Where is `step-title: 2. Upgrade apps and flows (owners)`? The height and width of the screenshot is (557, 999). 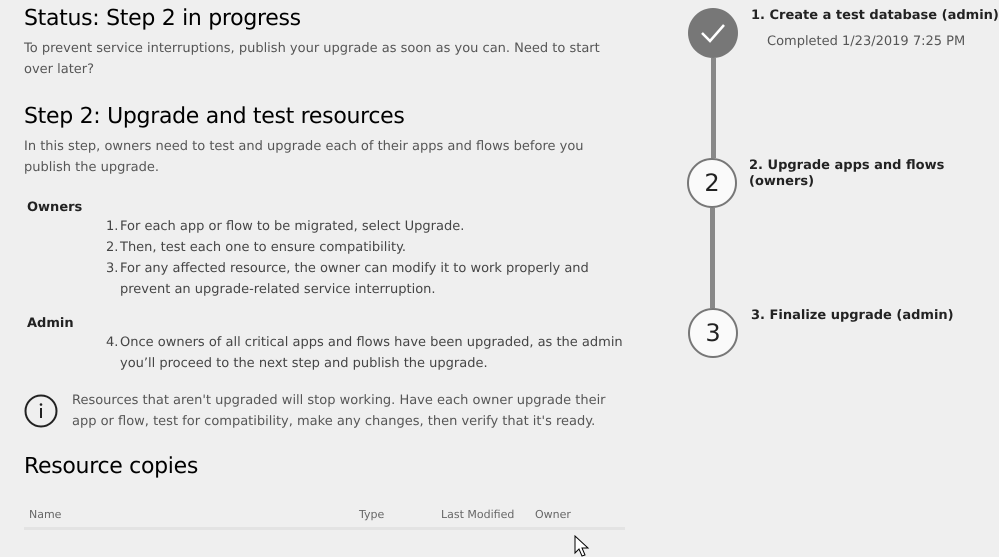 step-title: 2. Upgrade apps and flows (owners) is located at coordinates (847, 174).